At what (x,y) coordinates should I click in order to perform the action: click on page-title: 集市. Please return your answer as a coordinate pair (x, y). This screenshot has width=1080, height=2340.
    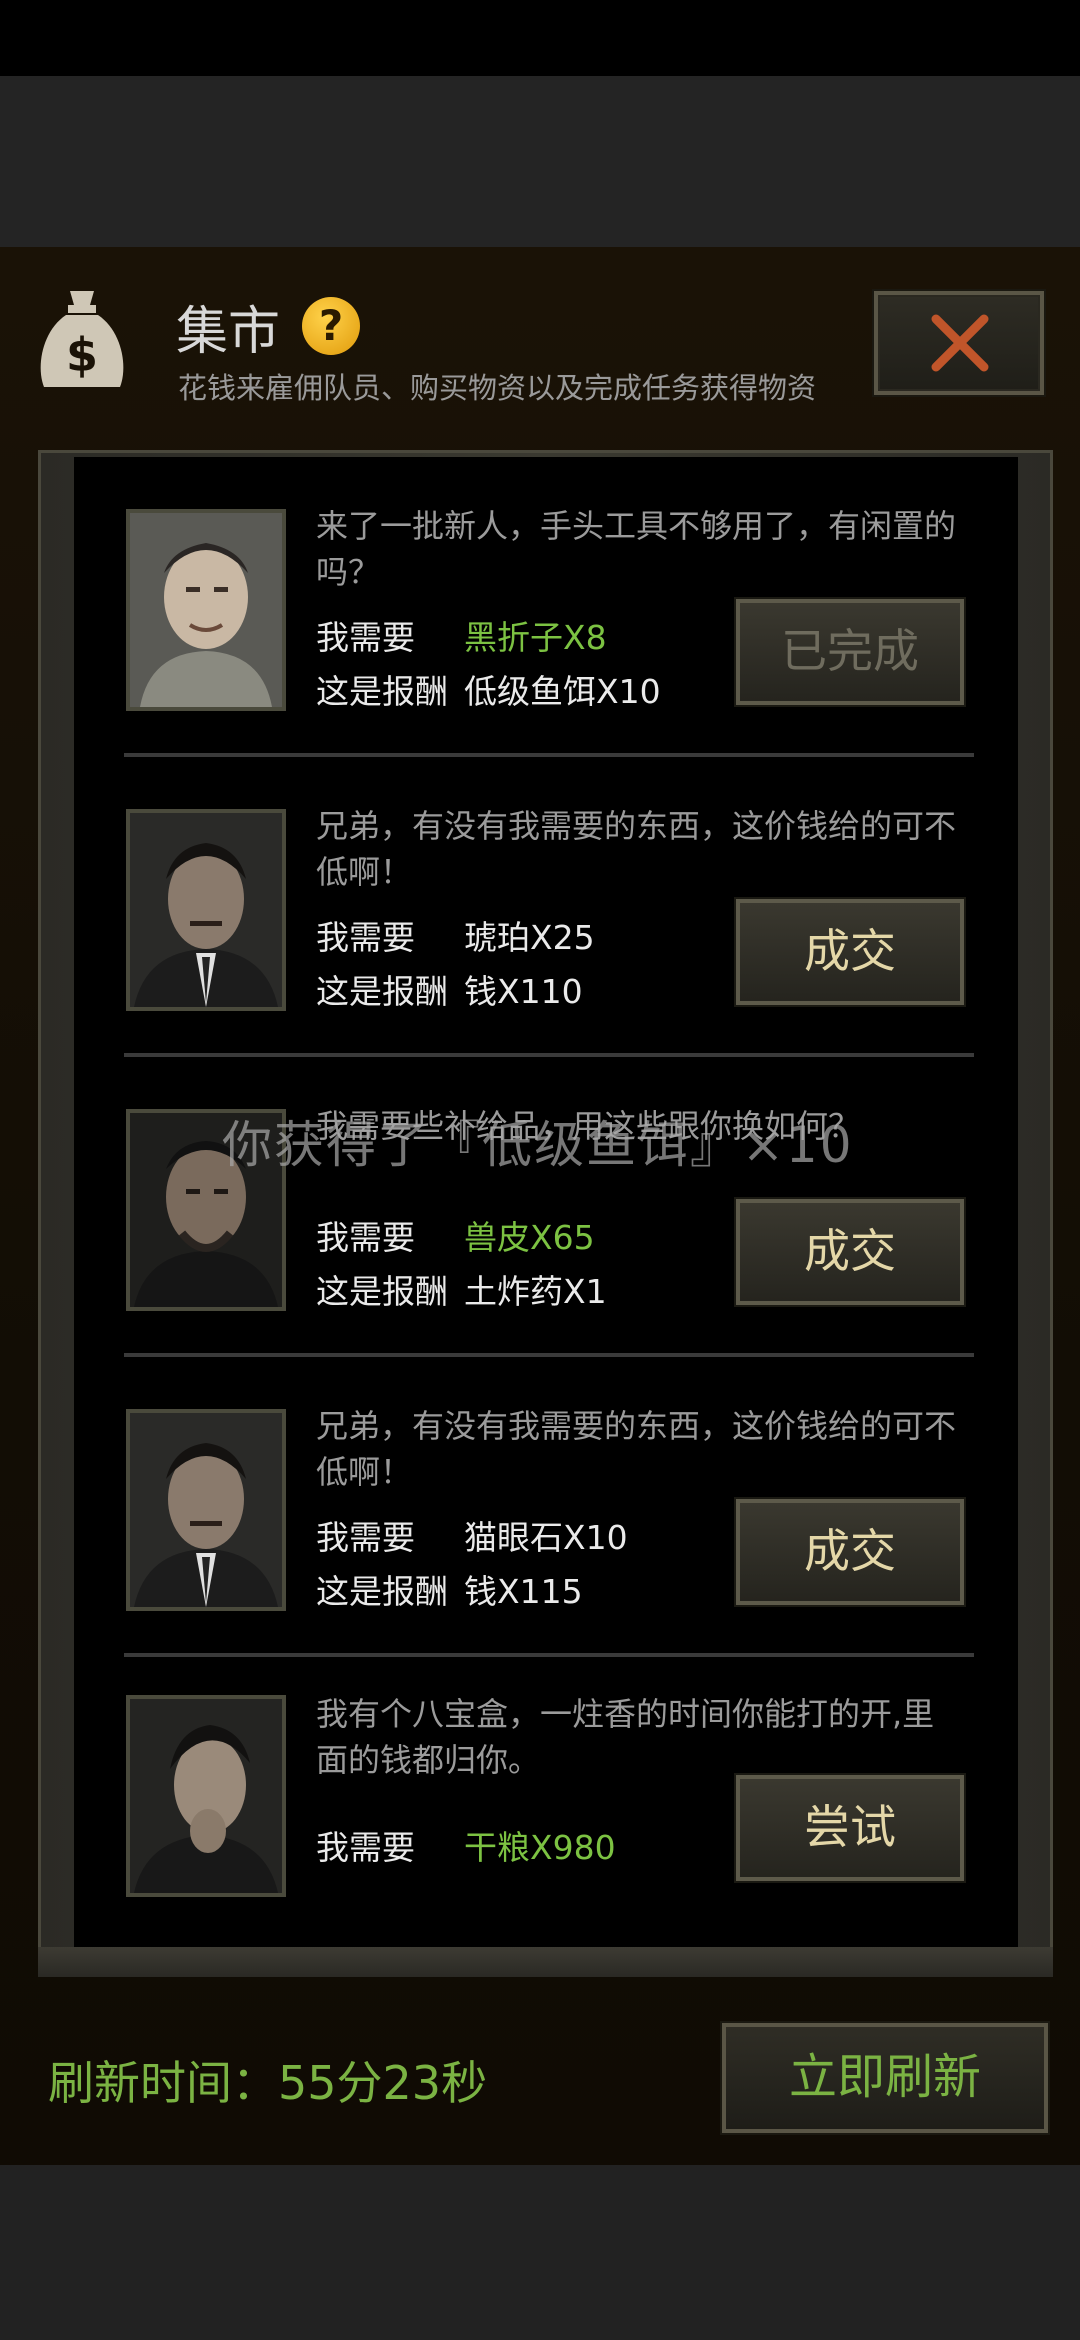
    Looking at the image, I should click on (228, 332).